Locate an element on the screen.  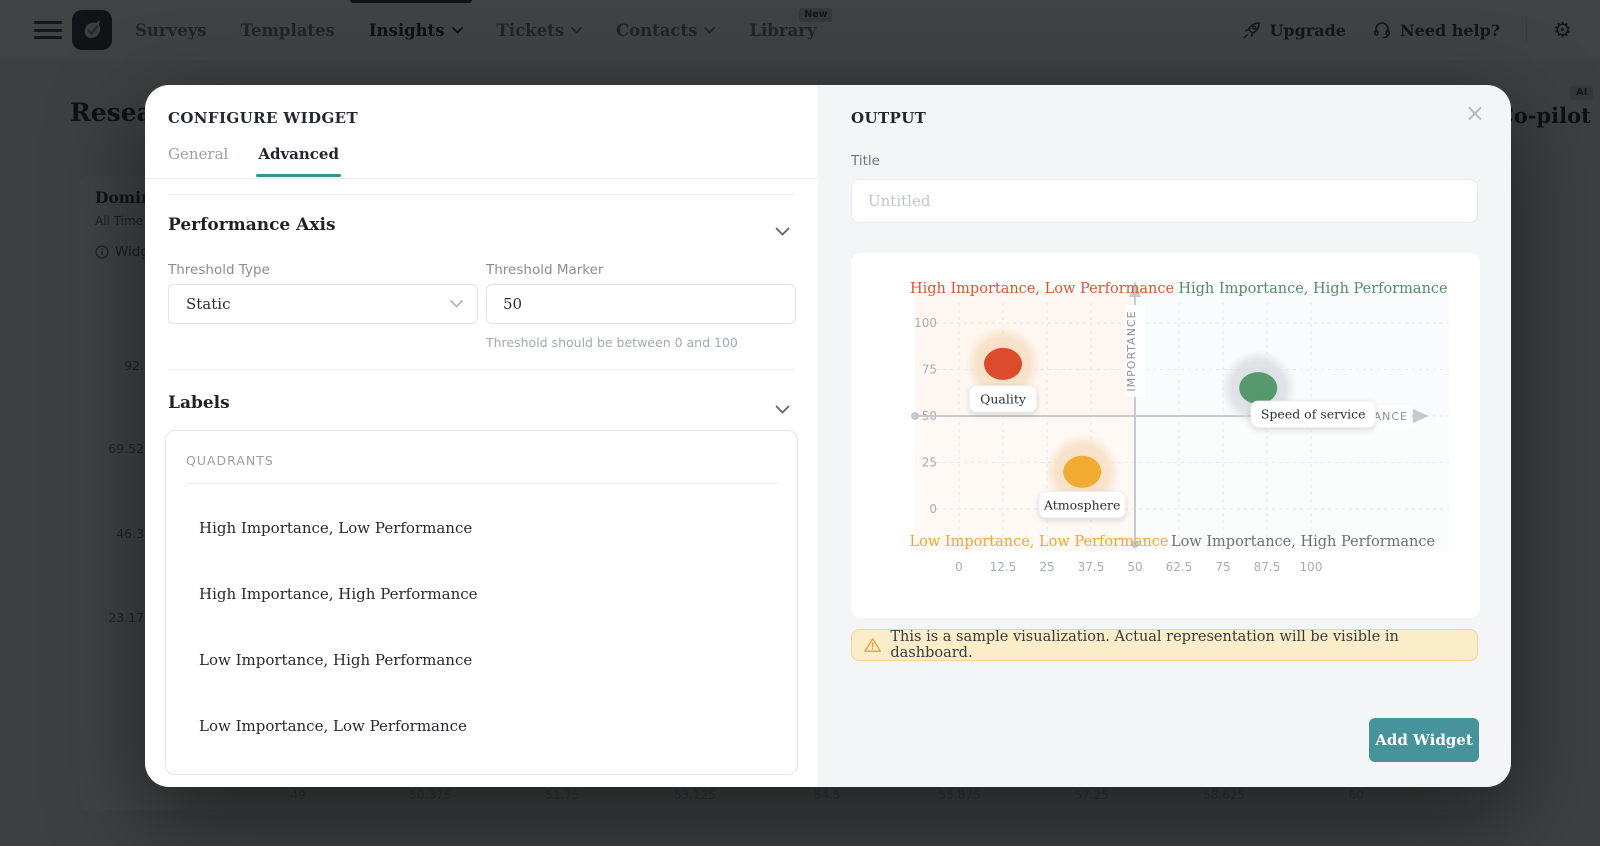
threshold-type-select: Static is located at coordinates (323, 304).